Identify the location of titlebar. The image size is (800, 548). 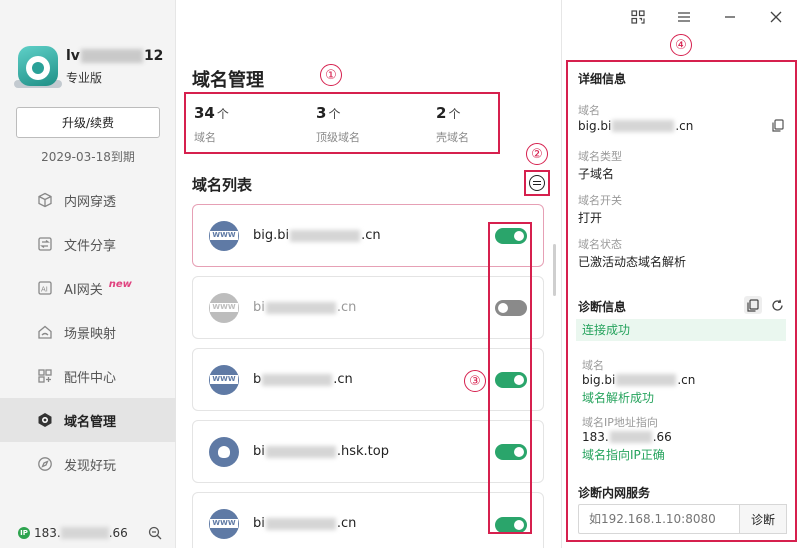
(680, 17).